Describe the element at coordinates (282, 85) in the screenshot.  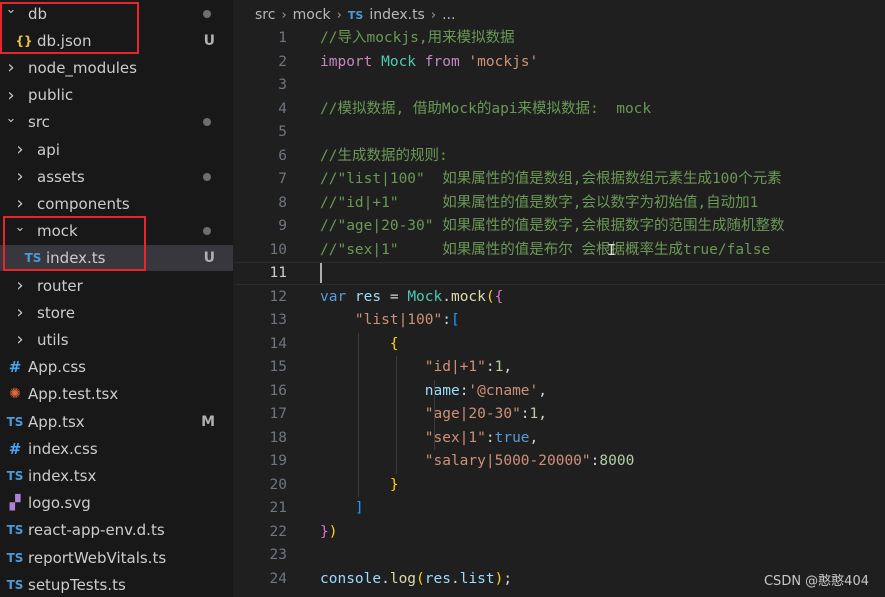
I see `line-number: 3` at that location.